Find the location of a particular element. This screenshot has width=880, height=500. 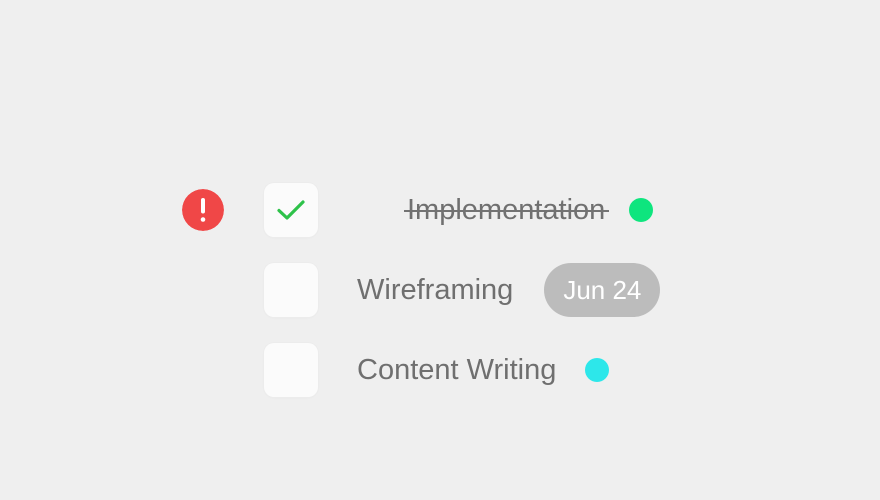

task-row-content-writing: Content Writing is located at coordinates (437, 370).